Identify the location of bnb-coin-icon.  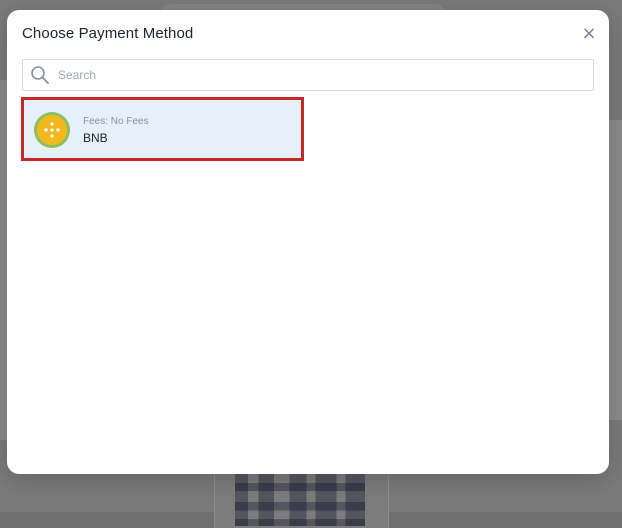
(52, 130).